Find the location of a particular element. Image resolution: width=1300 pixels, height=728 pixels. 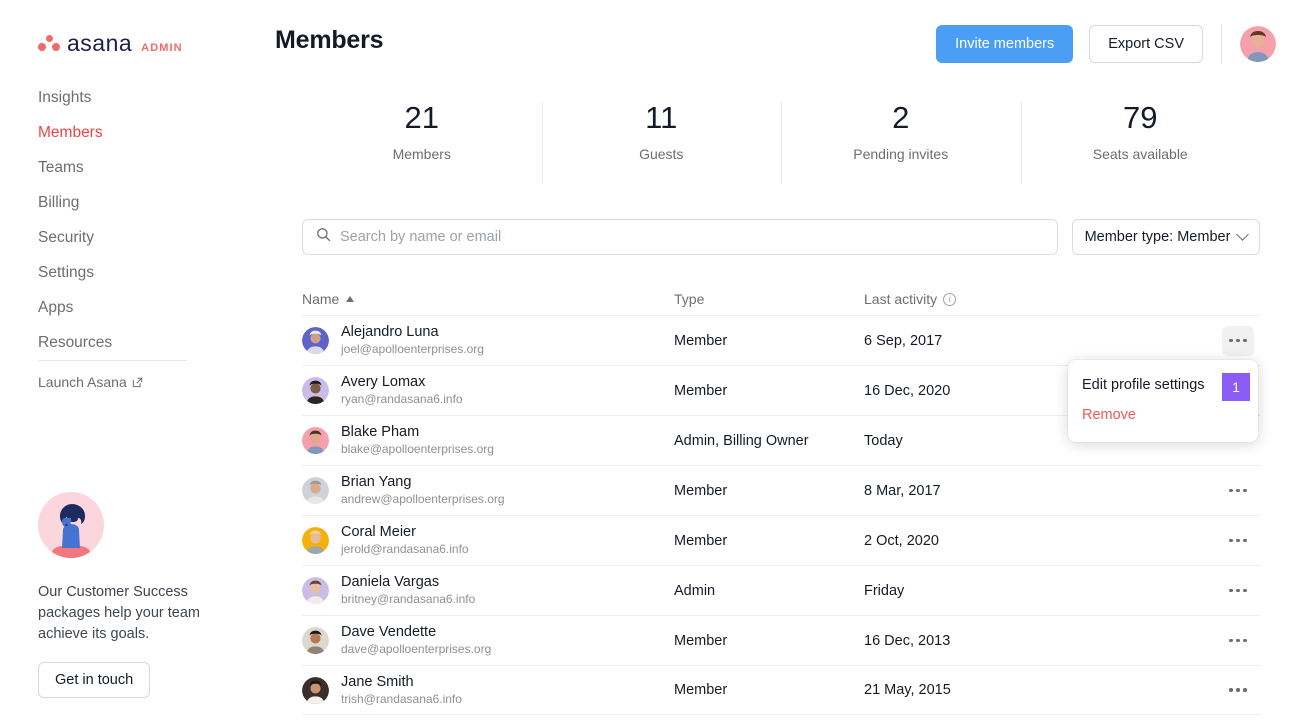

column-header-name-label: Name is located at coordinates (321, 299).